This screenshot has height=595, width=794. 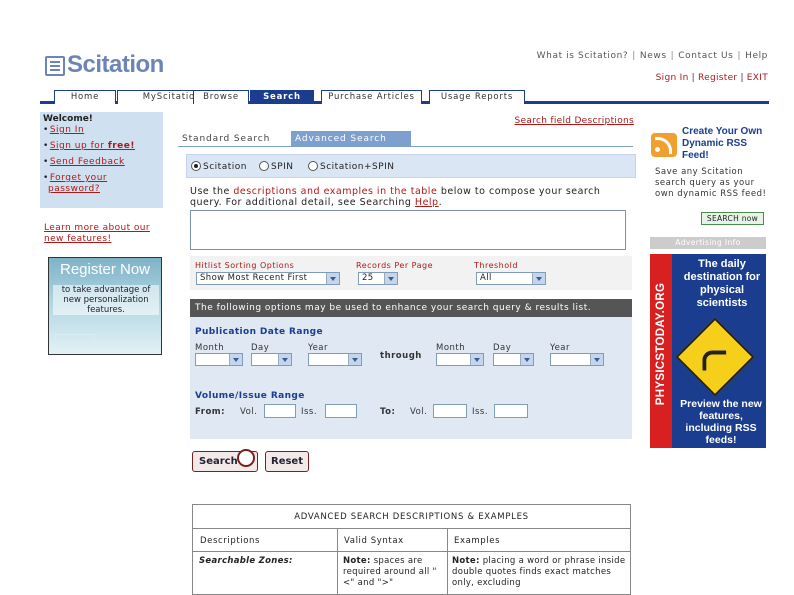 I want to click on from-year-label: Year, so click(x=318, y=348).